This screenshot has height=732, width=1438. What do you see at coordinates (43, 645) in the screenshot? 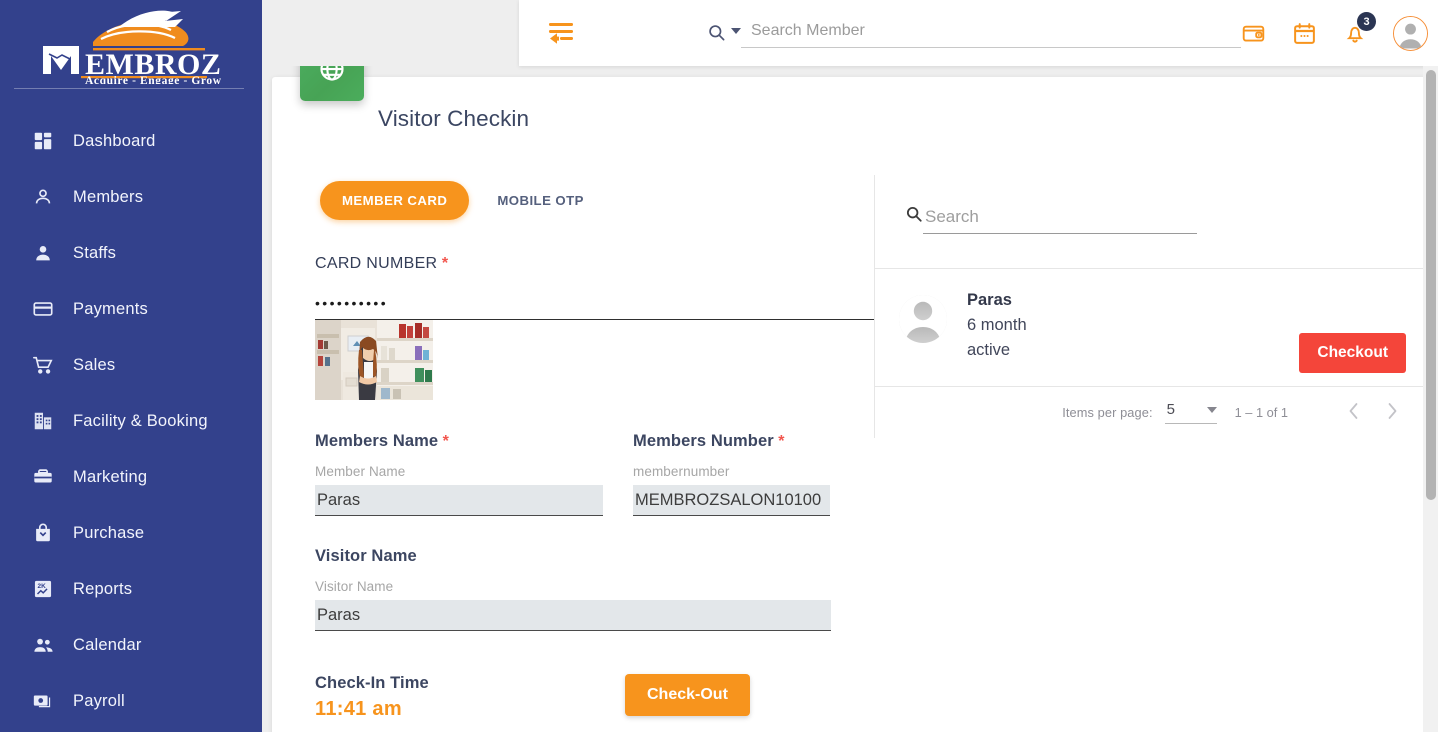
I see `people-icon` at bounding box center [43, 645].